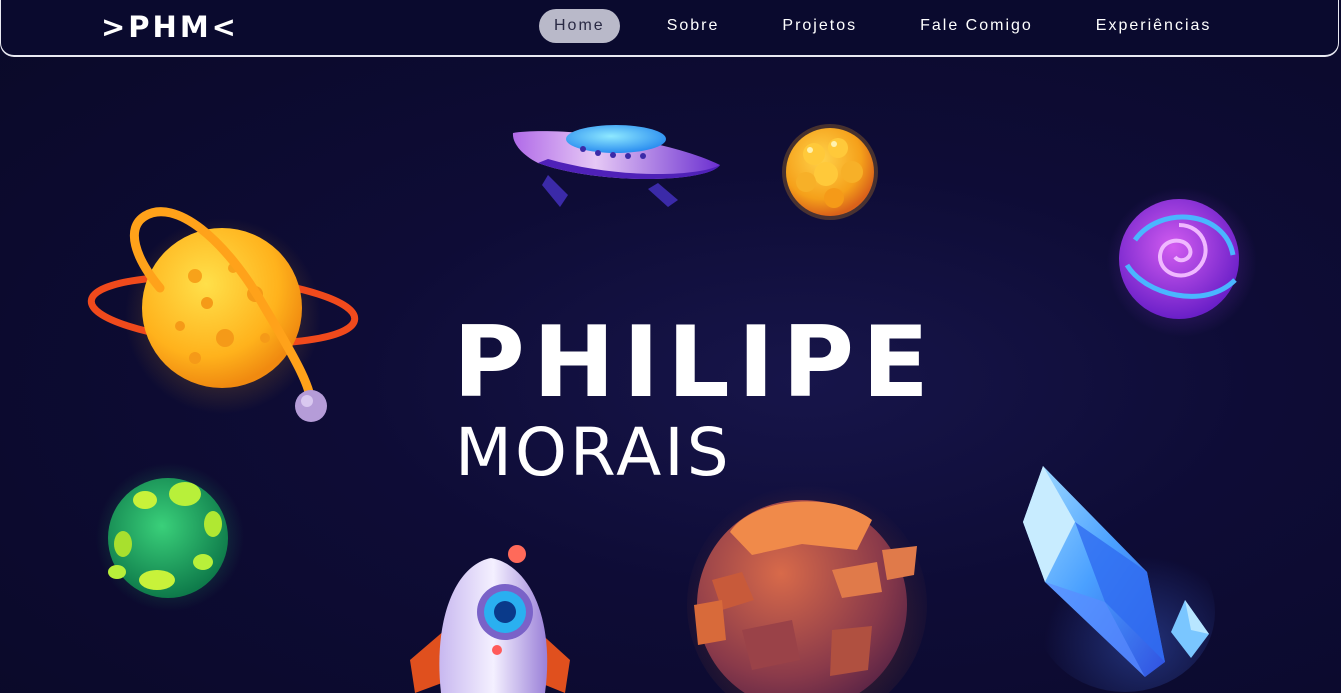 This screenshot has width=1341, height=693. I want to click on hero-first-name: PHILIPE, so click(695, 363).